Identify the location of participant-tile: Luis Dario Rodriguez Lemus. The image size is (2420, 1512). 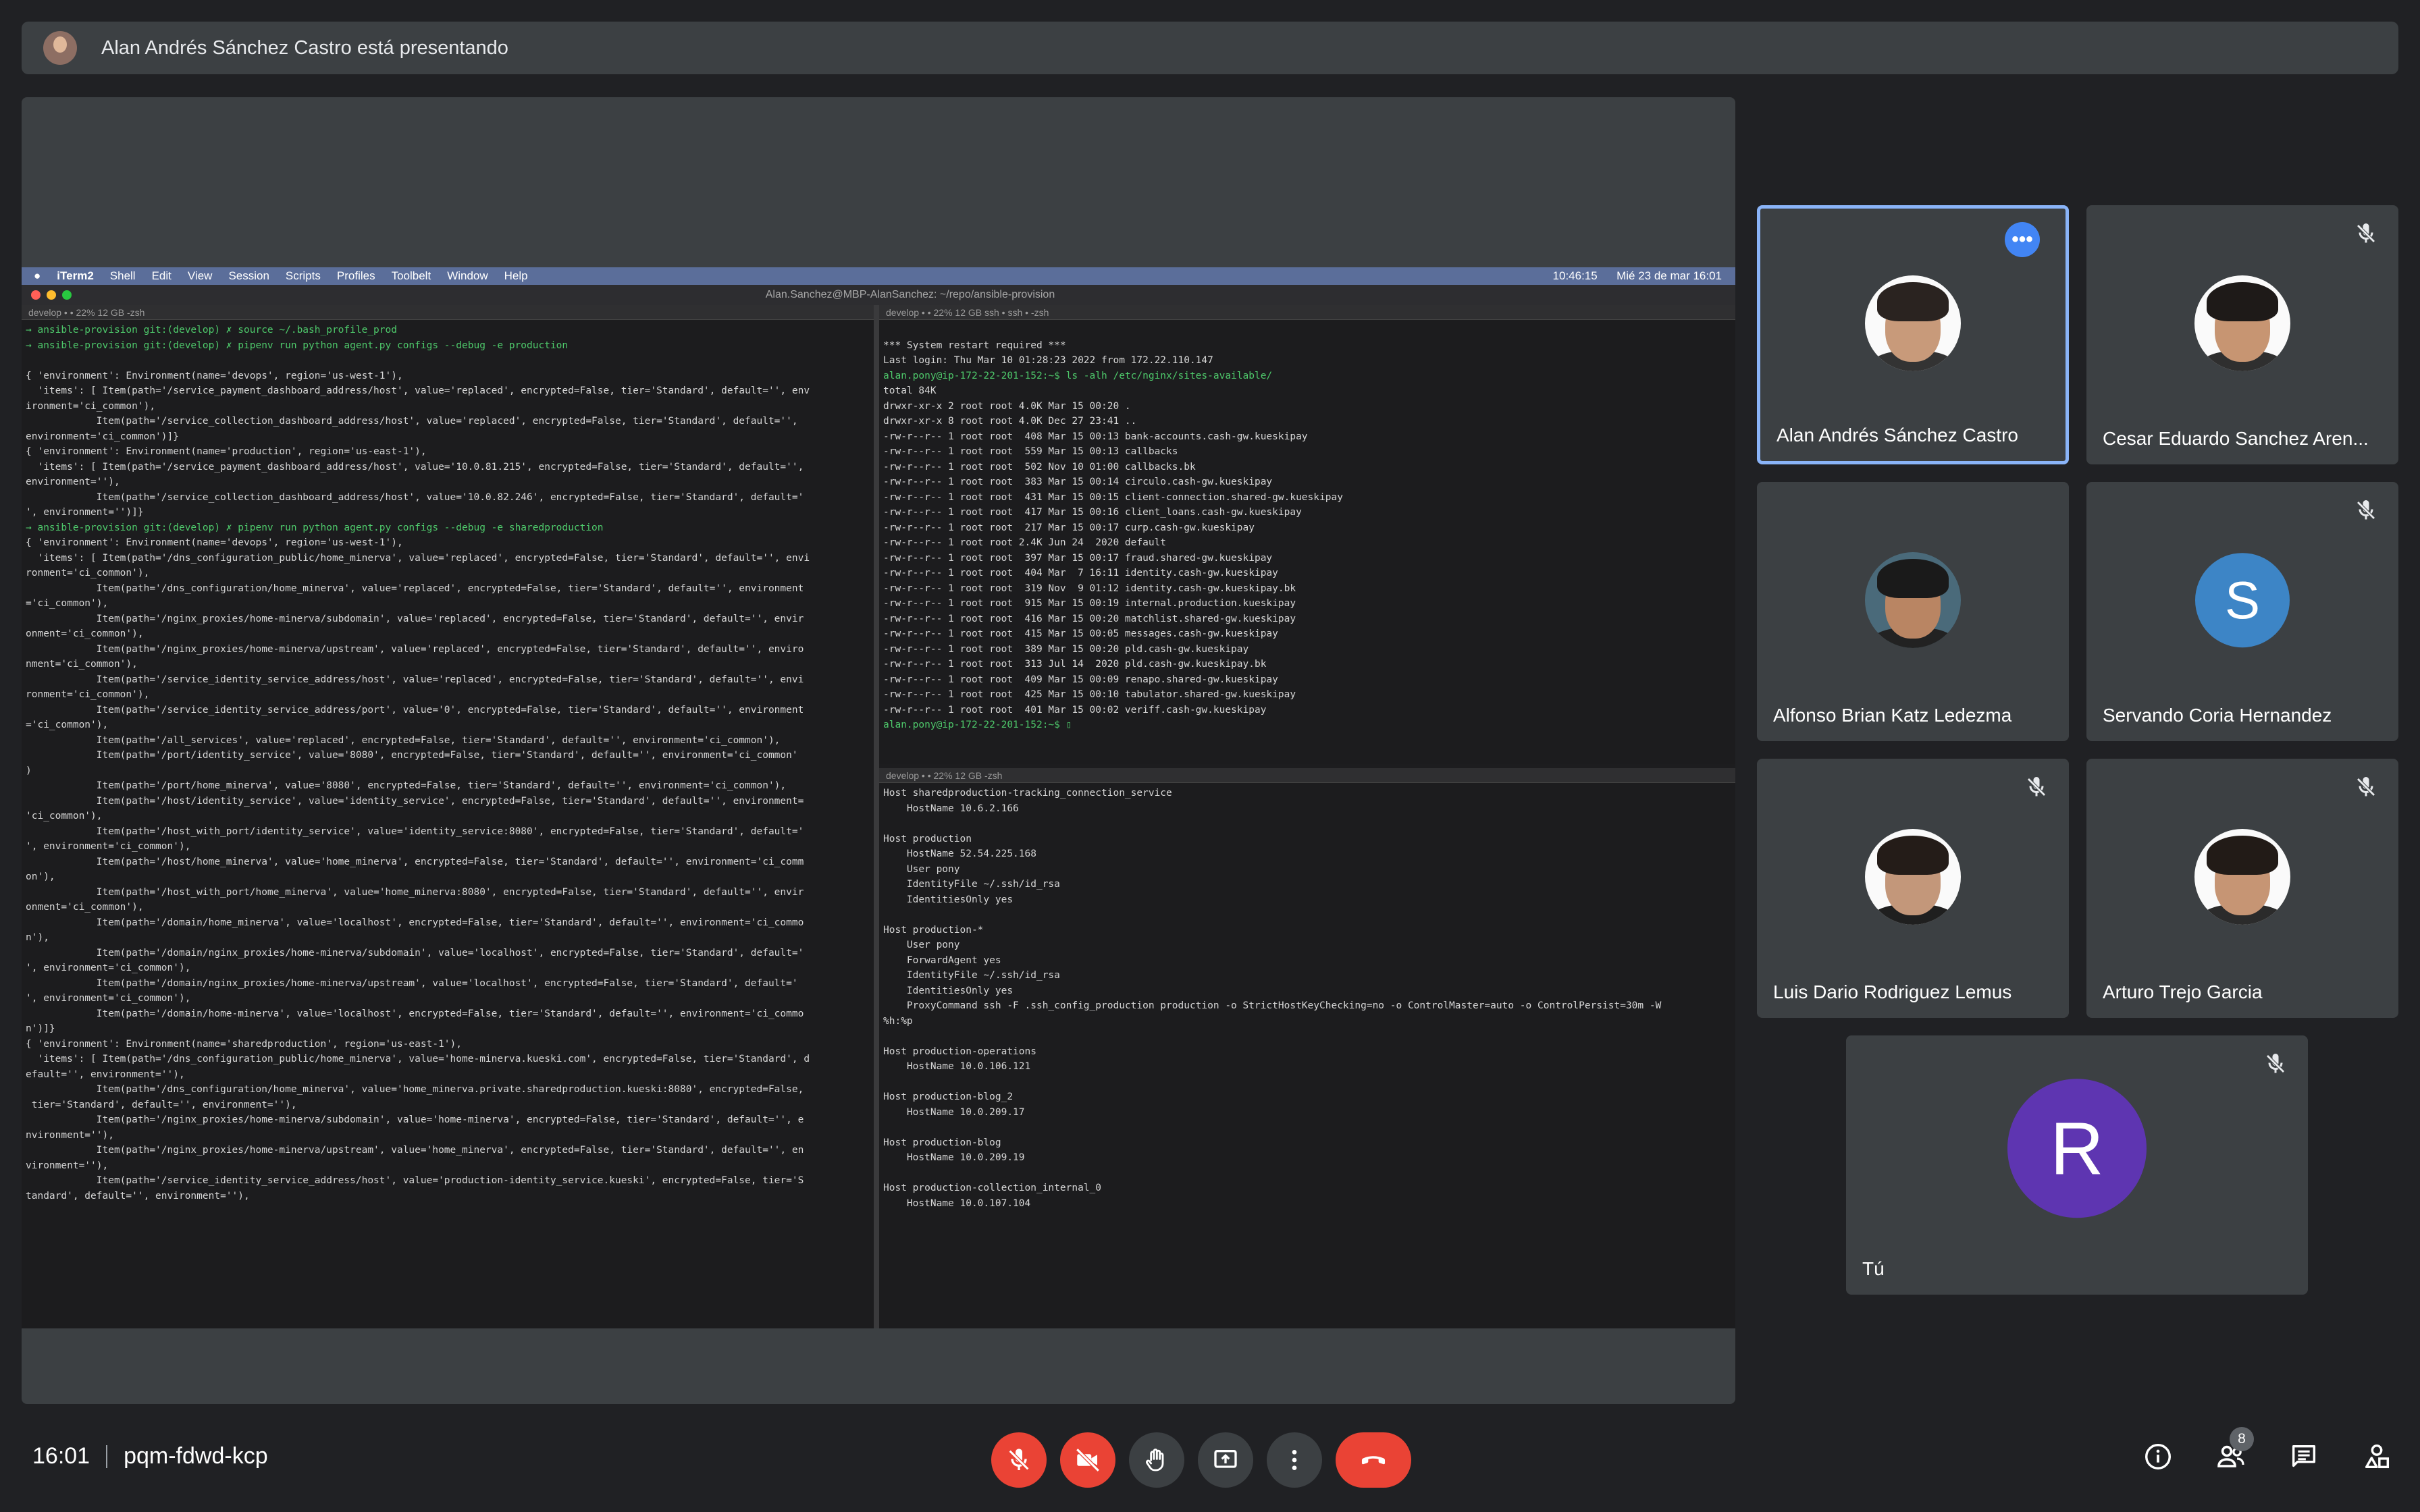
(1913, 889).